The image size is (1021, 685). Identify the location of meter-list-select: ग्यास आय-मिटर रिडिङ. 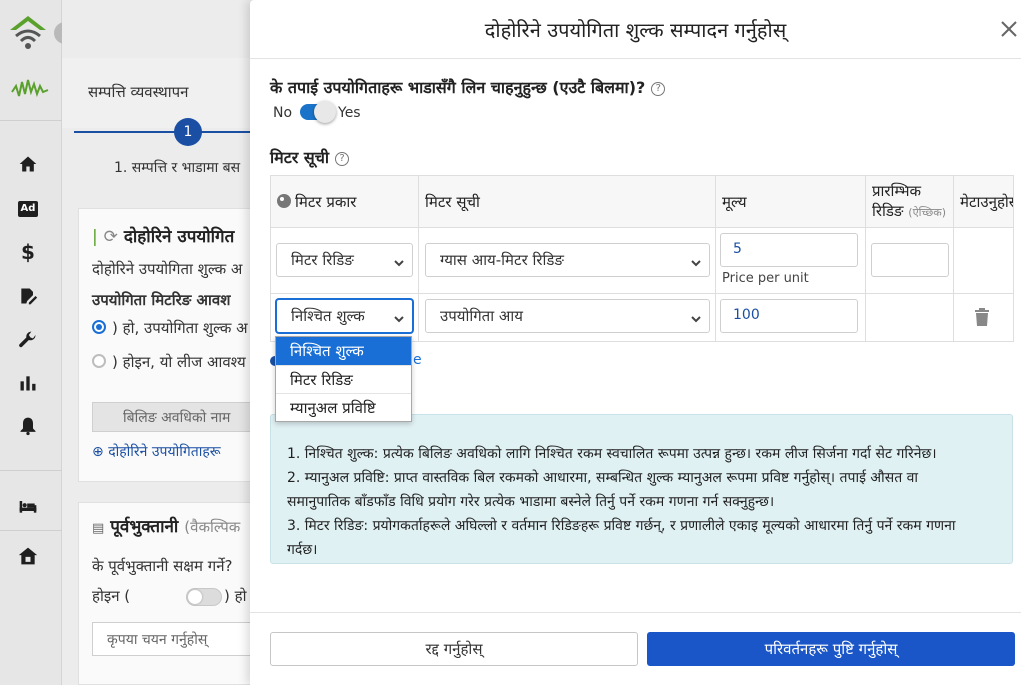
(567, 260).